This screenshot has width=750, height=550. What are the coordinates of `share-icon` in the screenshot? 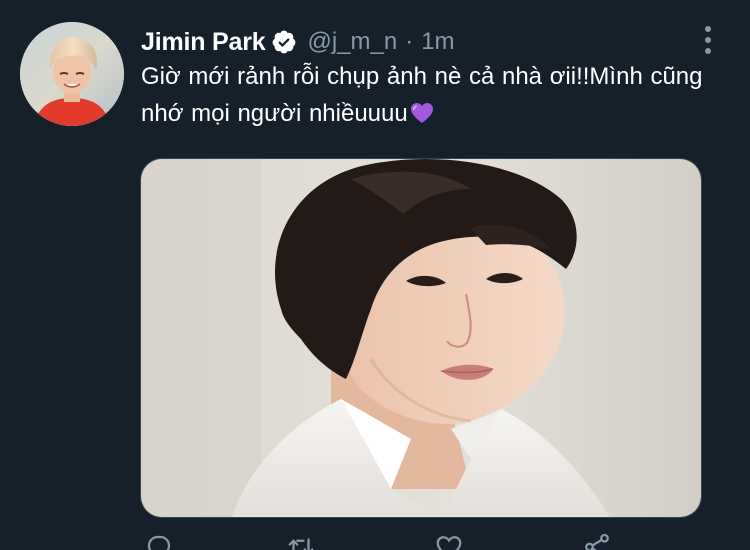 It's located at (597, 541).